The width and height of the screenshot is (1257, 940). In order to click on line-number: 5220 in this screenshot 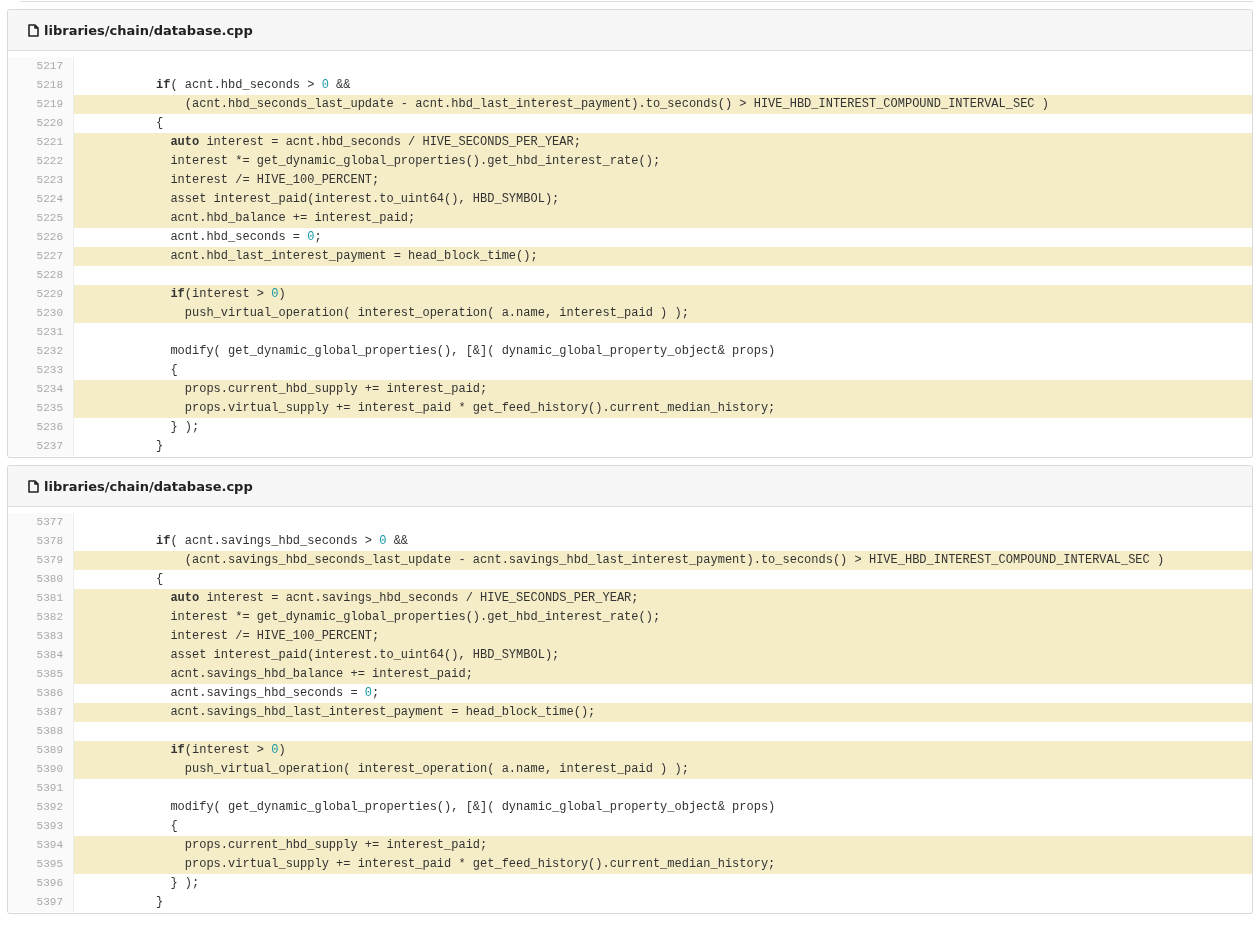, I will do `click(41, 123)`.